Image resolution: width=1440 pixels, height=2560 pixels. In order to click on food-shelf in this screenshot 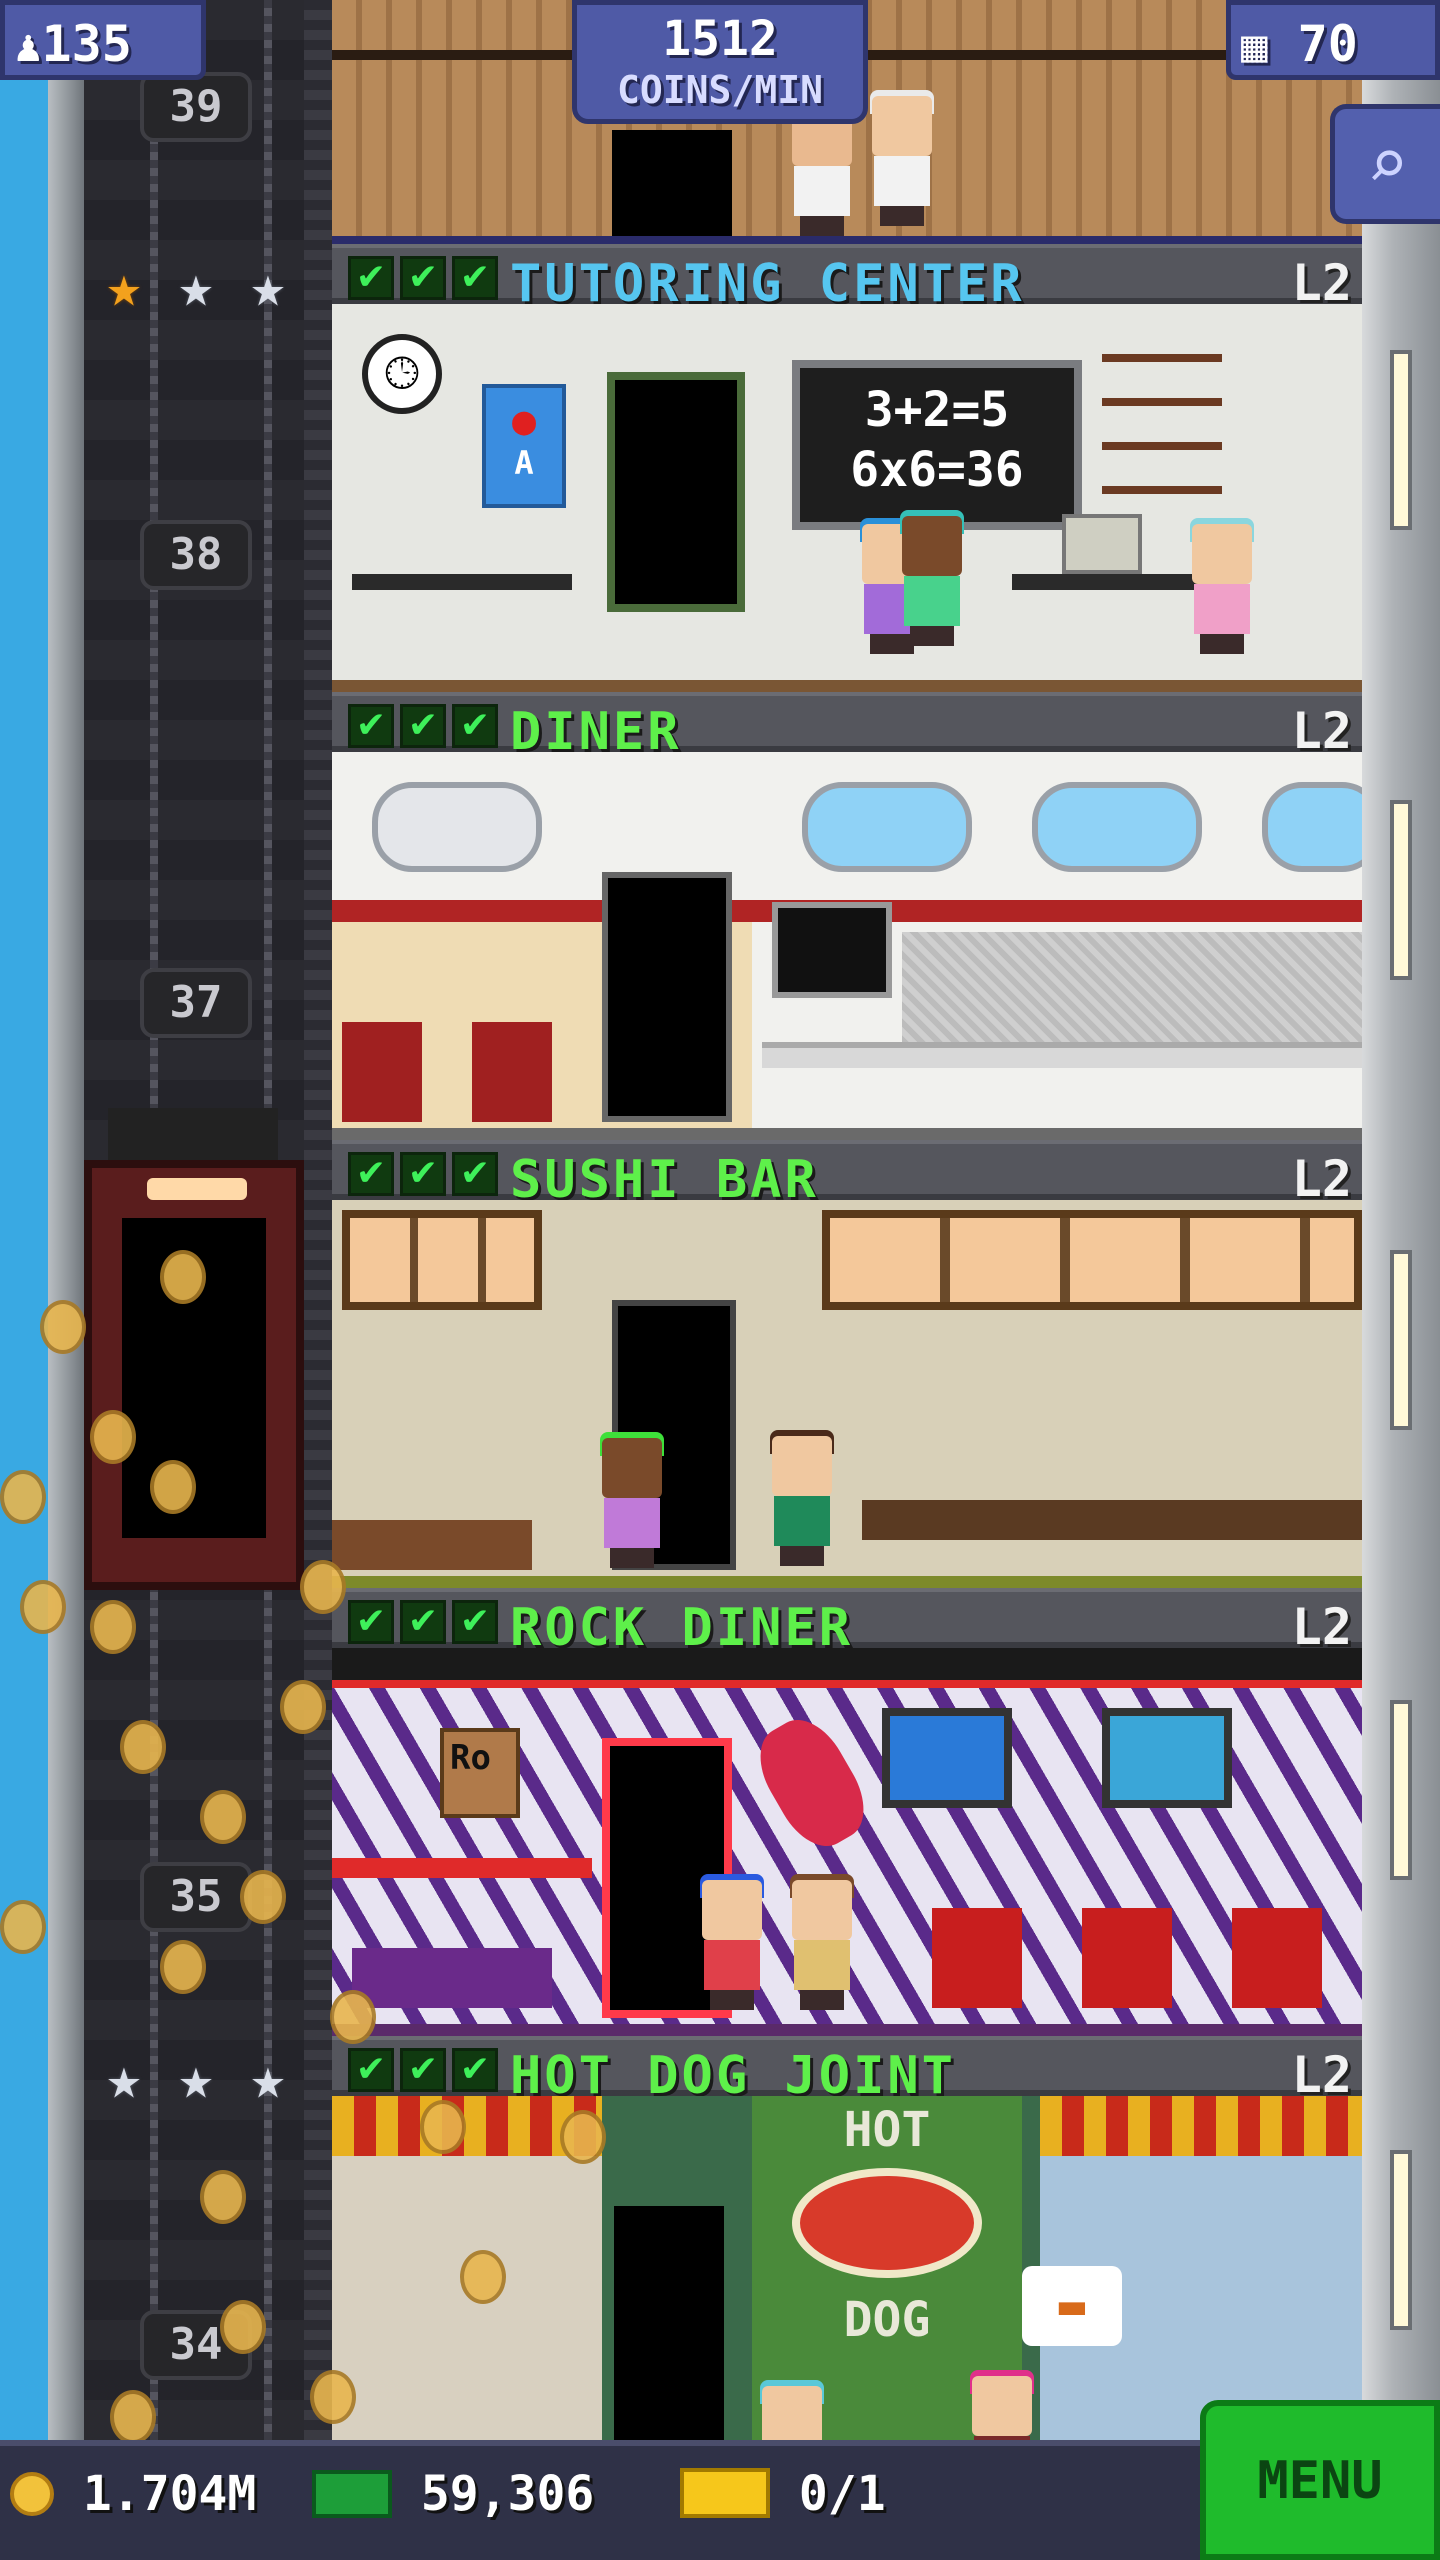, I will do `click(467, 2298)`.